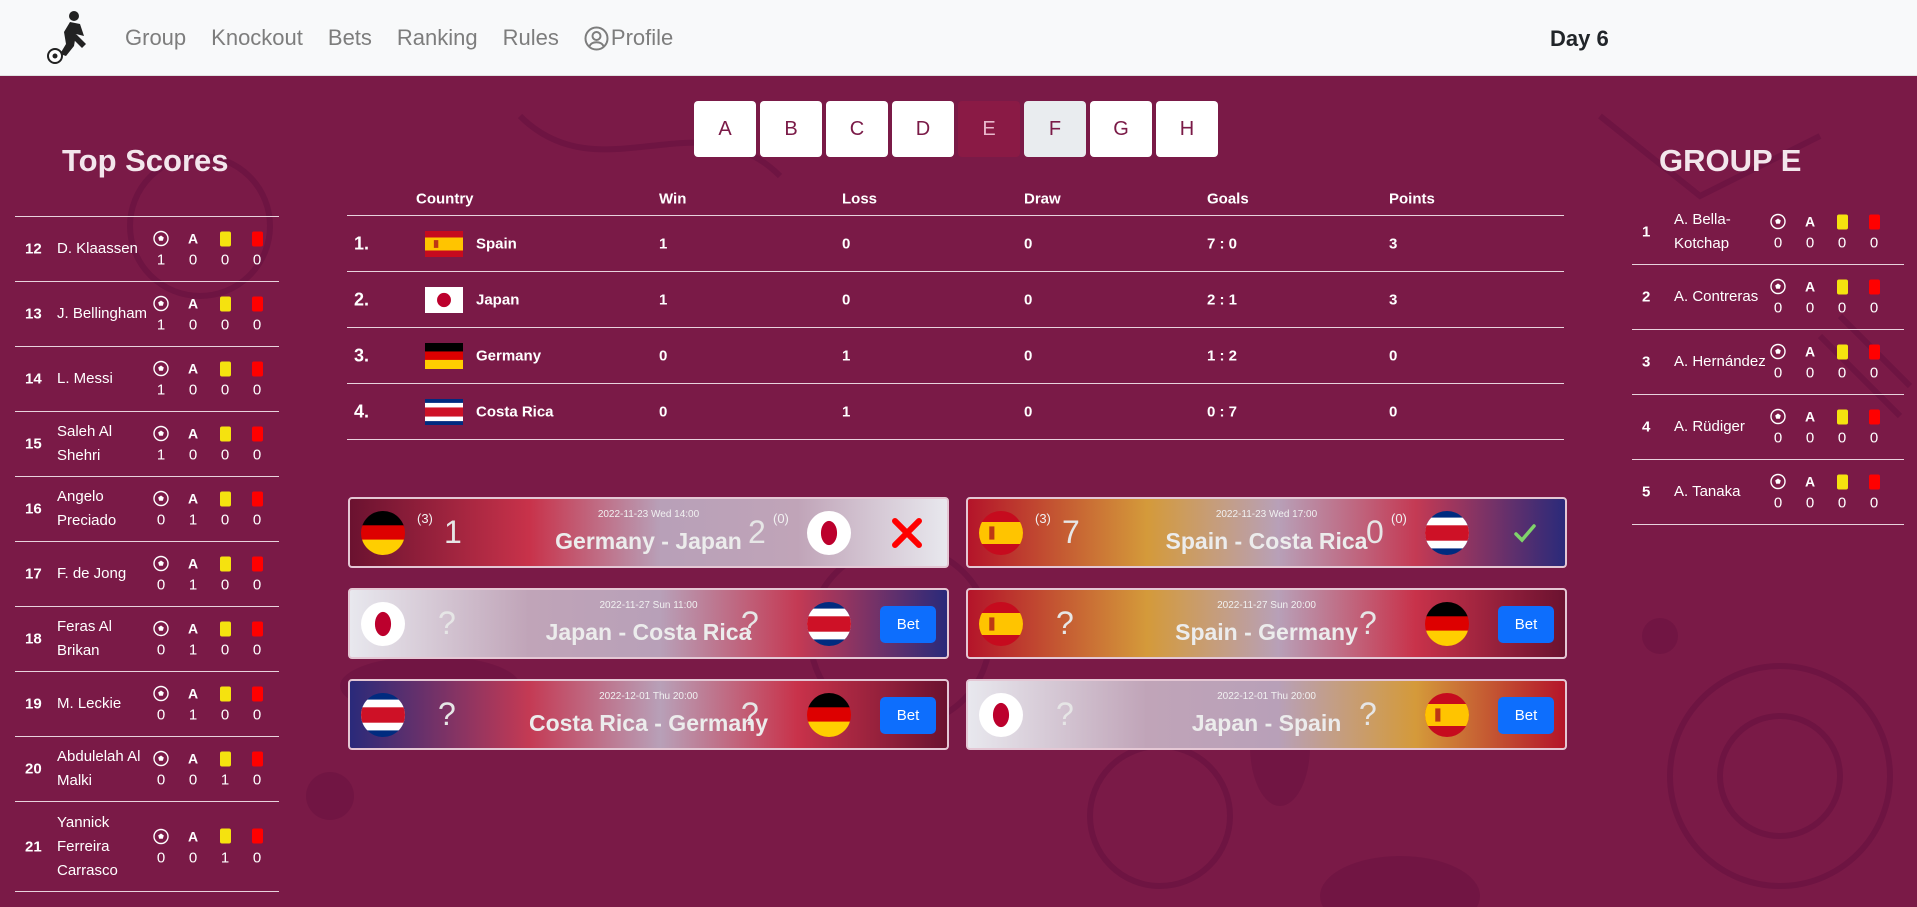 The width and height of the screenshot is (1917, 907). What do you see at coordinates (147, 249) in the screenshot?
I see `player-row: 12 D. Klaassen 1 A 0 0 0` at bounding box center [147, 249].